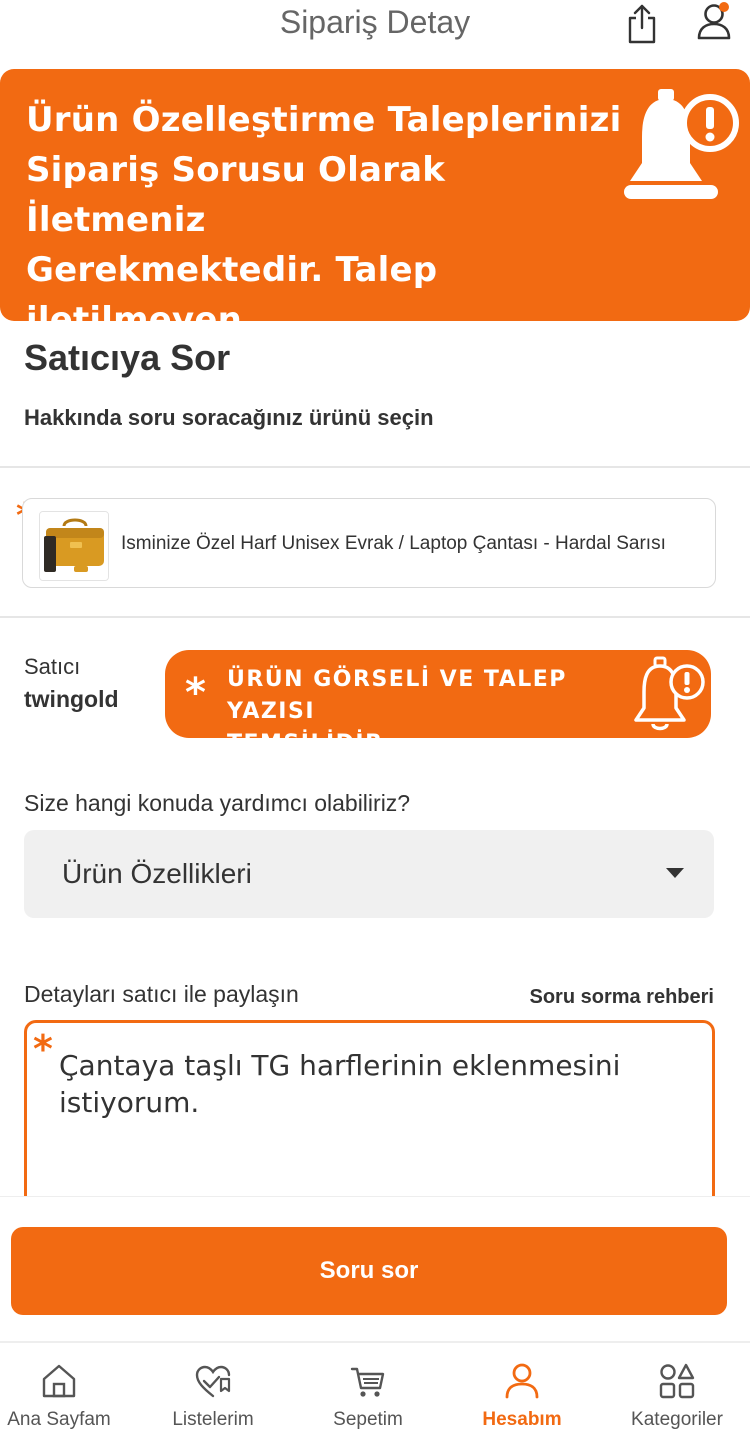  I want to click on user-icon, so click(714, 21).